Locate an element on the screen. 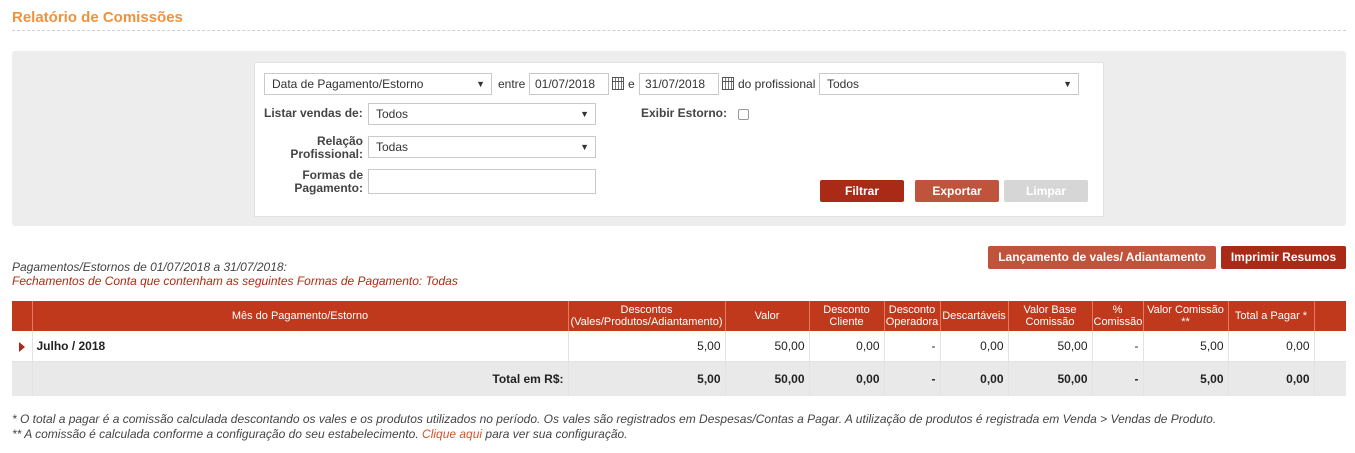  header-base-value: Valor Base Comissão is located at coordinates (1049, 316).